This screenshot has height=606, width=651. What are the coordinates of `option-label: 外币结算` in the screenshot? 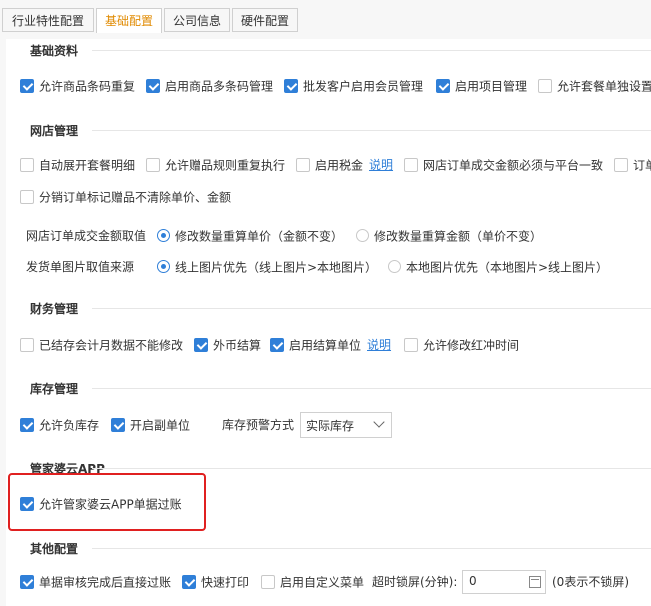 It's located at (237, 345).